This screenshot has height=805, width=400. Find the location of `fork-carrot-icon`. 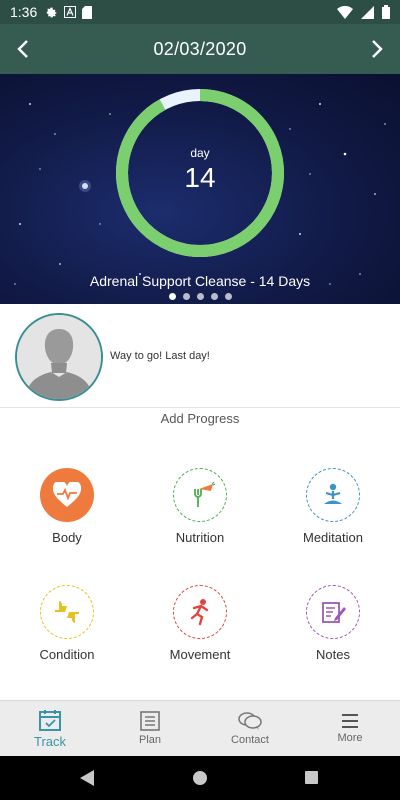

fork-carrot-icon is located at coordinates (200, 495).